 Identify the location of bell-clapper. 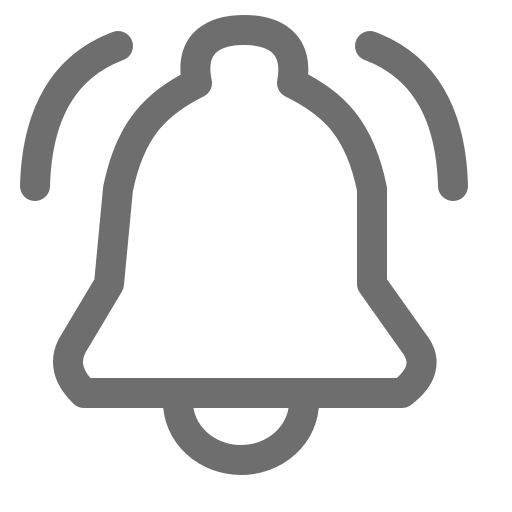
(241, 431).